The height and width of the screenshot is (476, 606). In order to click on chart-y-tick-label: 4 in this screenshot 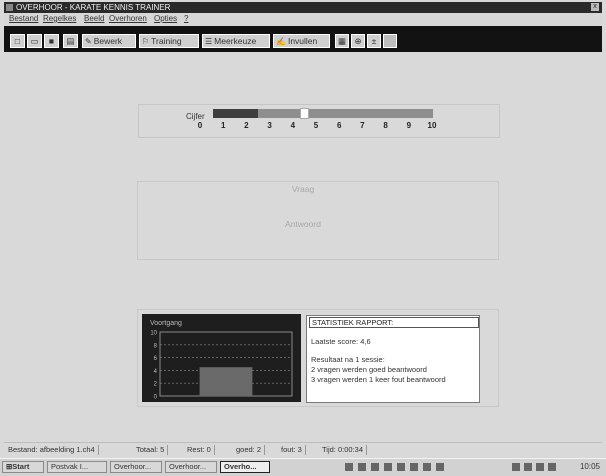, I will do `click(156, 372)`.